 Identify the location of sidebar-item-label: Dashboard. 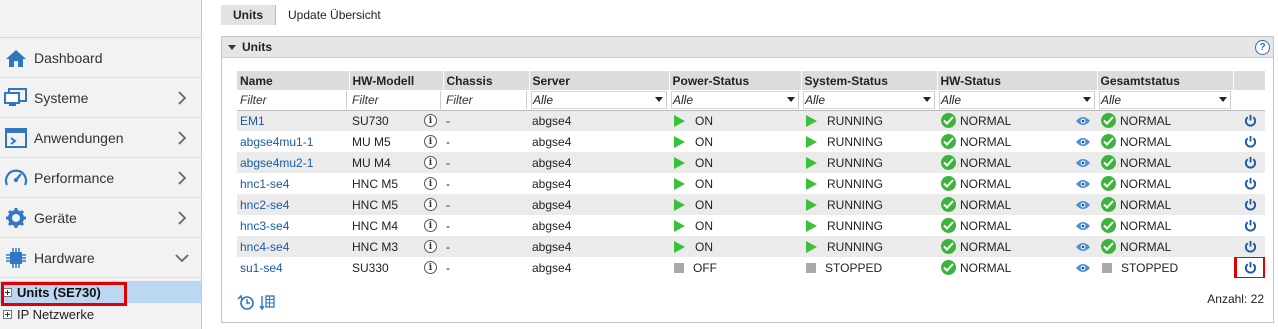
(68, 57).